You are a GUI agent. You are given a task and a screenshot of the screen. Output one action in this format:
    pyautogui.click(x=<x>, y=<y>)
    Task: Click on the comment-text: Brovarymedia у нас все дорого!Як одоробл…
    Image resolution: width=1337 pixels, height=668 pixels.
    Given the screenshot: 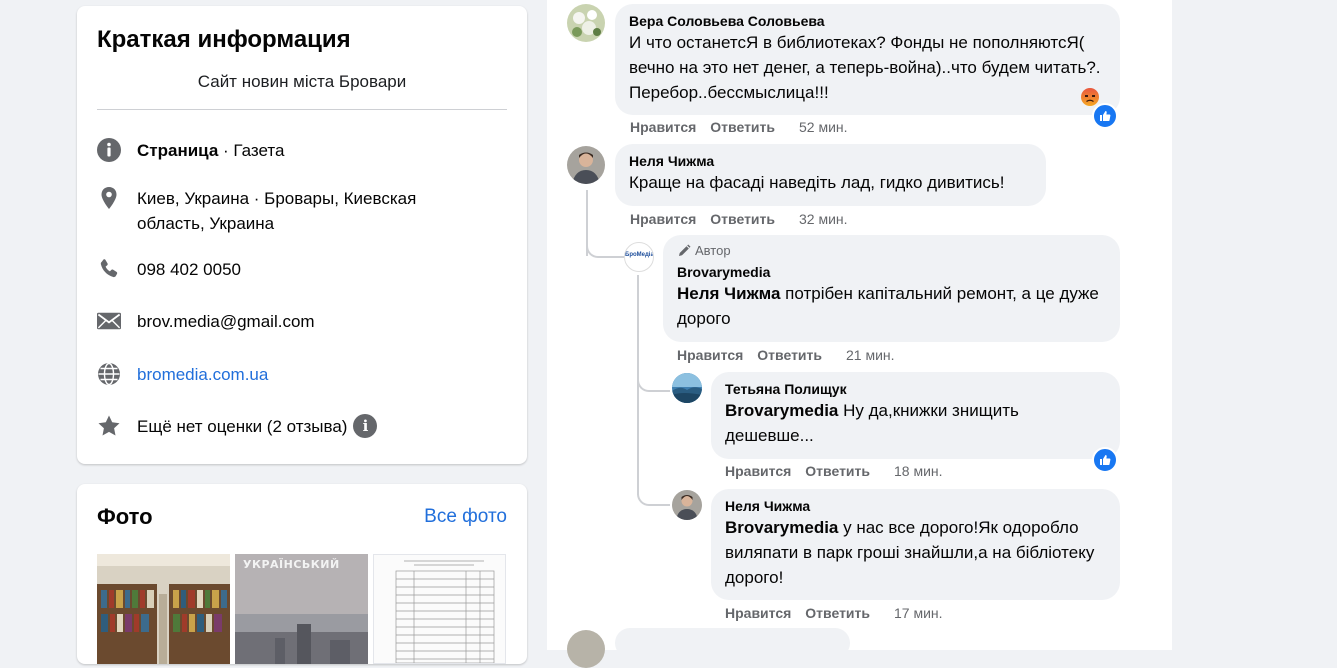 What is the action you would take?
    pyautogui.click(x=910, y=552)
    